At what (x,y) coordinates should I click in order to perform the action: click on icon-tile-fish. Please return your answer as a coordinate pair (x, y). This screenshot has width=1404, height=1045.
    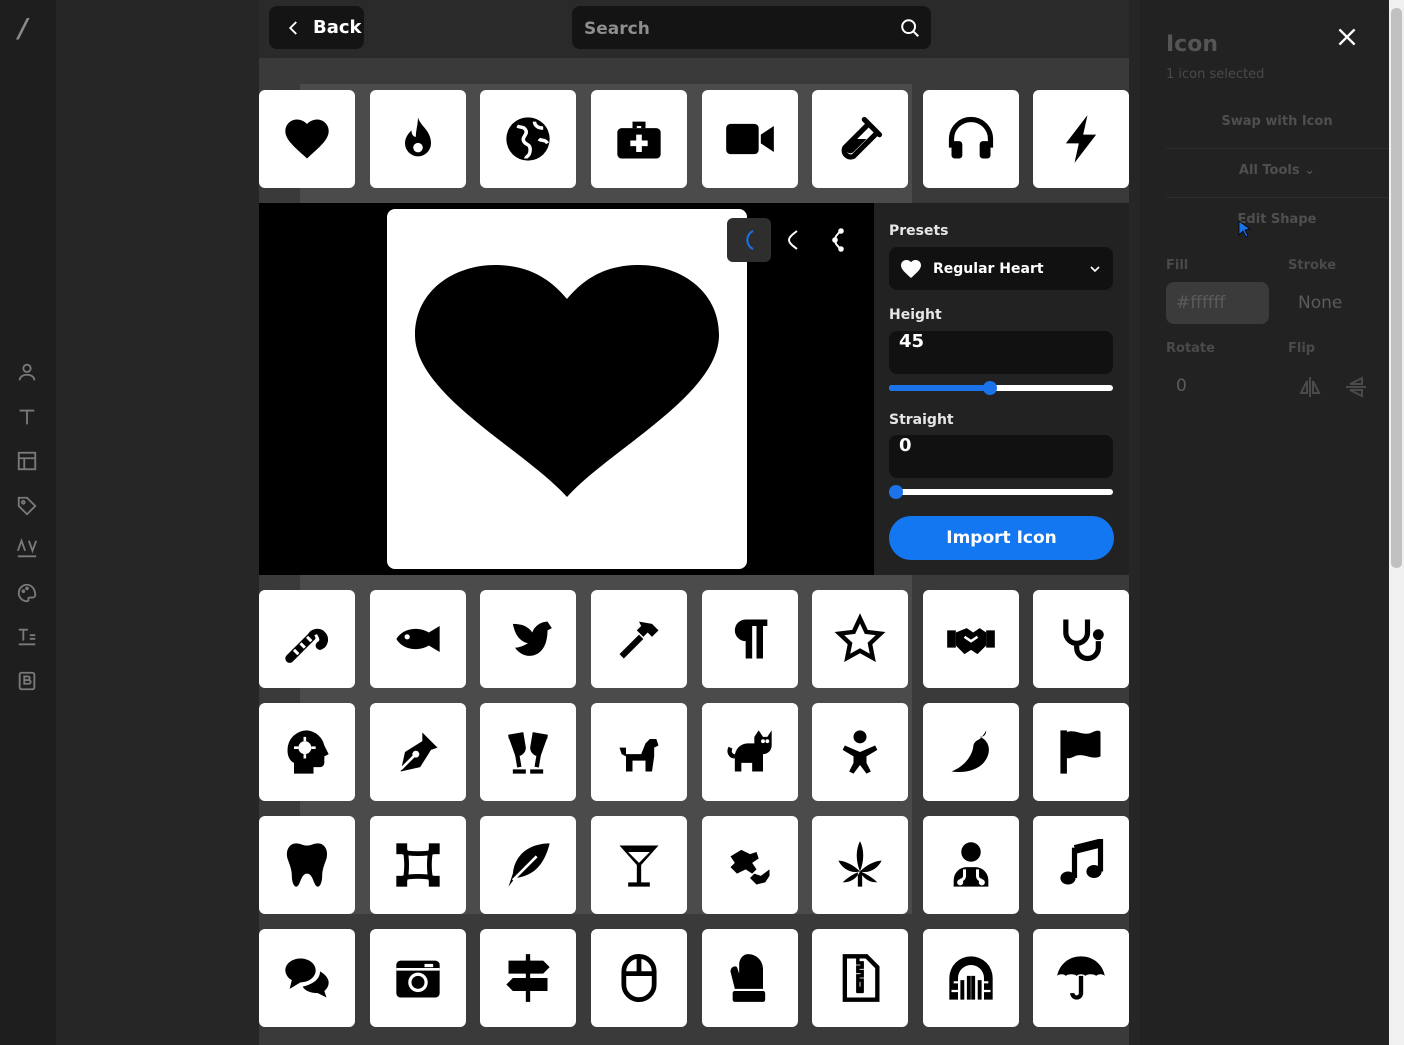
    Looking at the image, I should click on (418, 639).